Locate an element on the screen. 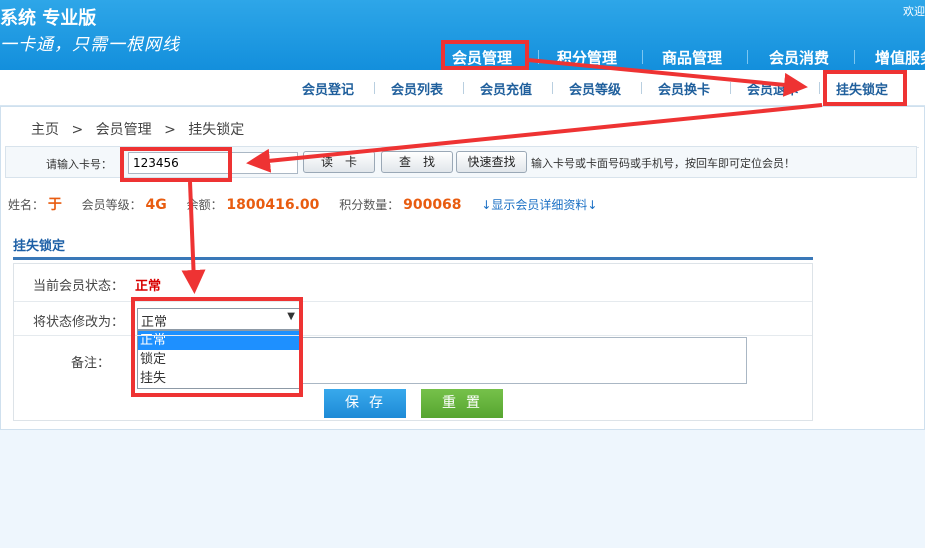  status-option-locked: 锁定 is located at coordinates (218, 359).